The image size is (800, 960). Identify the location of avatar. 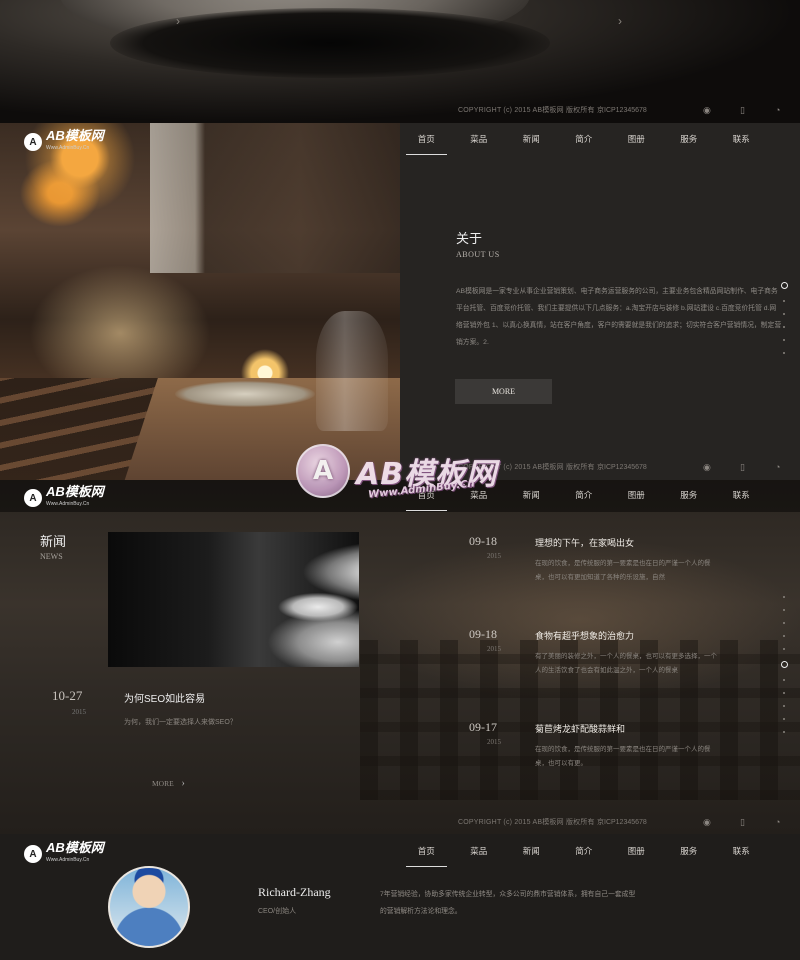
(149, 907).